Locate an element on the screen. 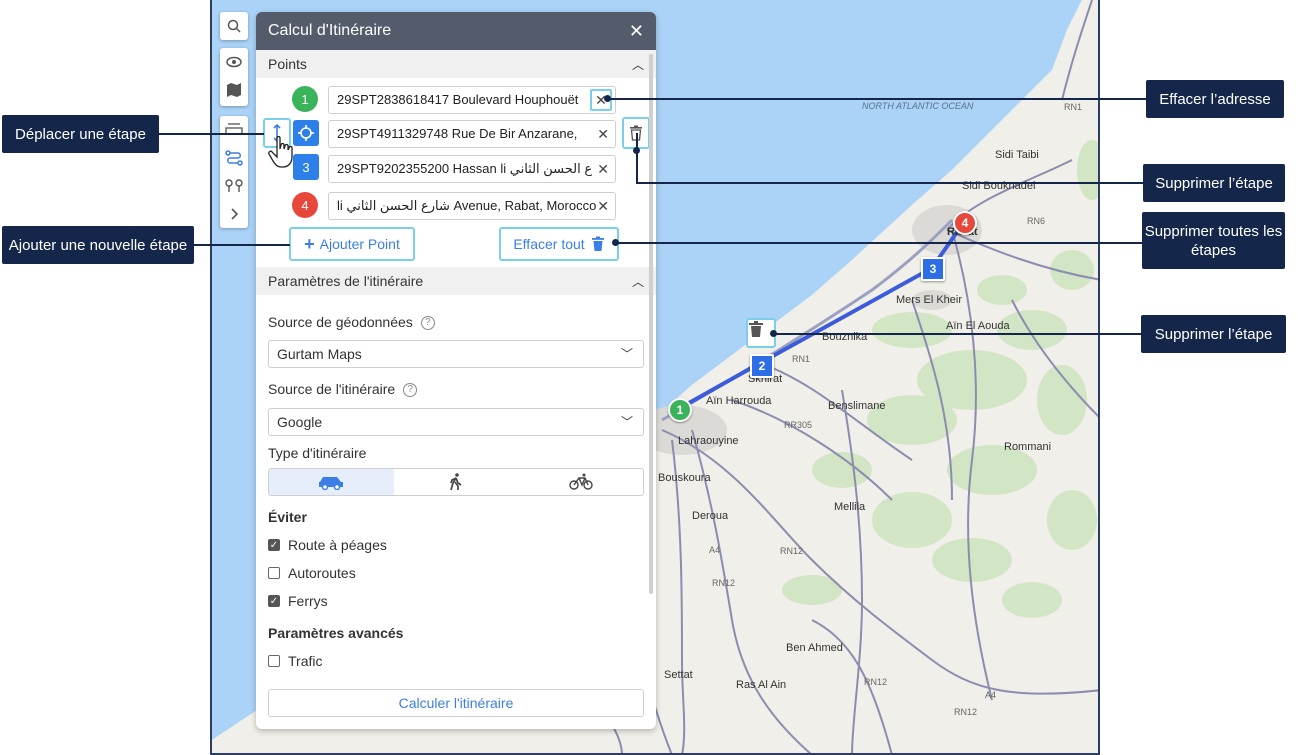 This screenshot has width=1298, height=755. route-button is located at coordinates (234, 158).